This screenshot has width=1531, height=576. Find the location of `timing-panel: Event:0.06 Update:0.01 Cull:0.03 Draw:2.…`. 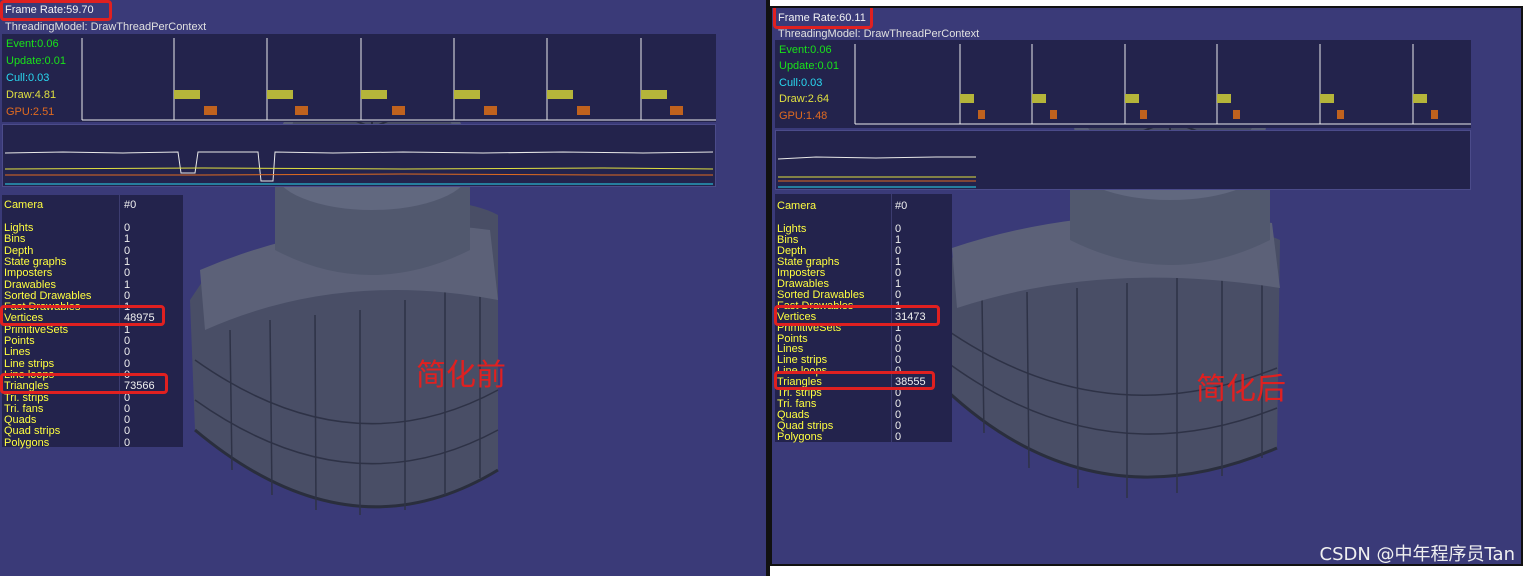

timing-panel: Event:0.06 Update:0.01 Cull:0.03 Draw:2.… is located at coordinates (1123, 84).